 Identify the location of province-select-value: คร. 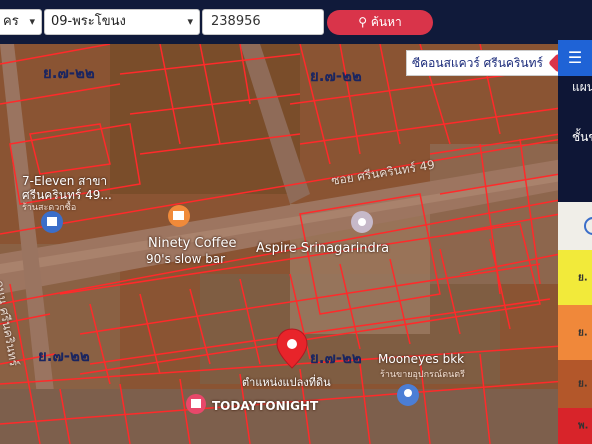
(11, 21).